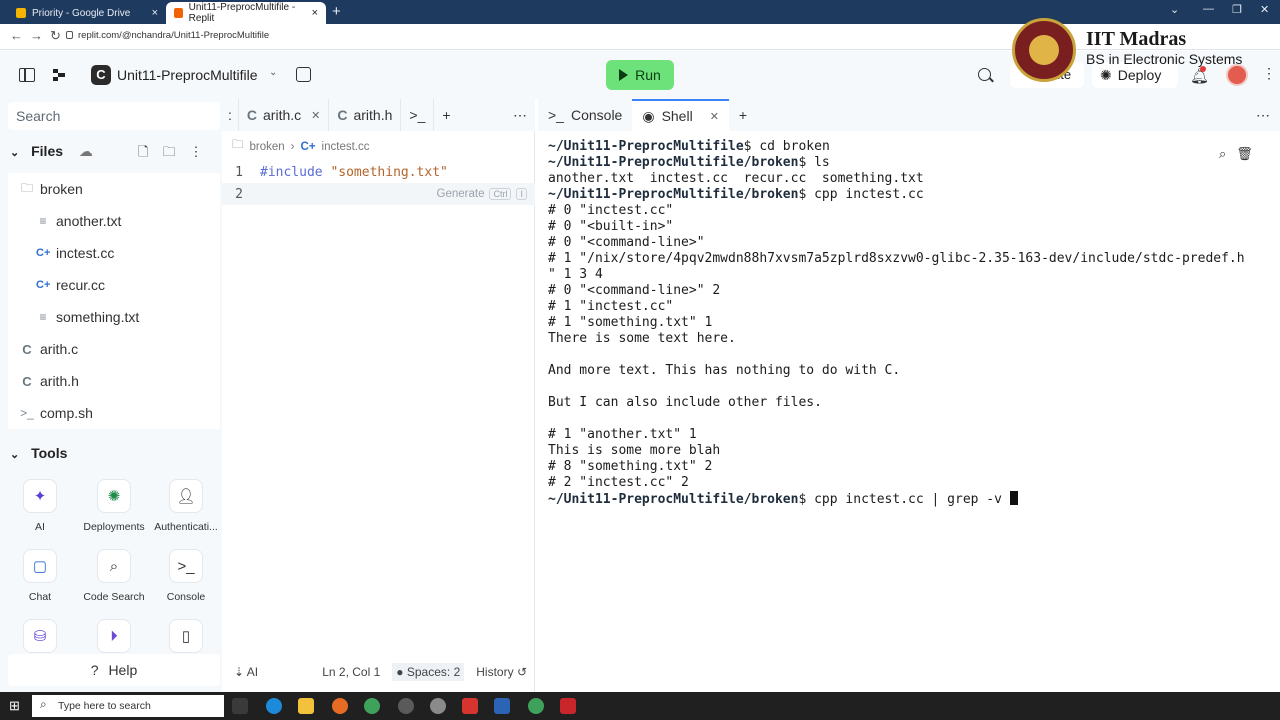  I want to click on windows-start-icon: ⊞, so click(14, 706).